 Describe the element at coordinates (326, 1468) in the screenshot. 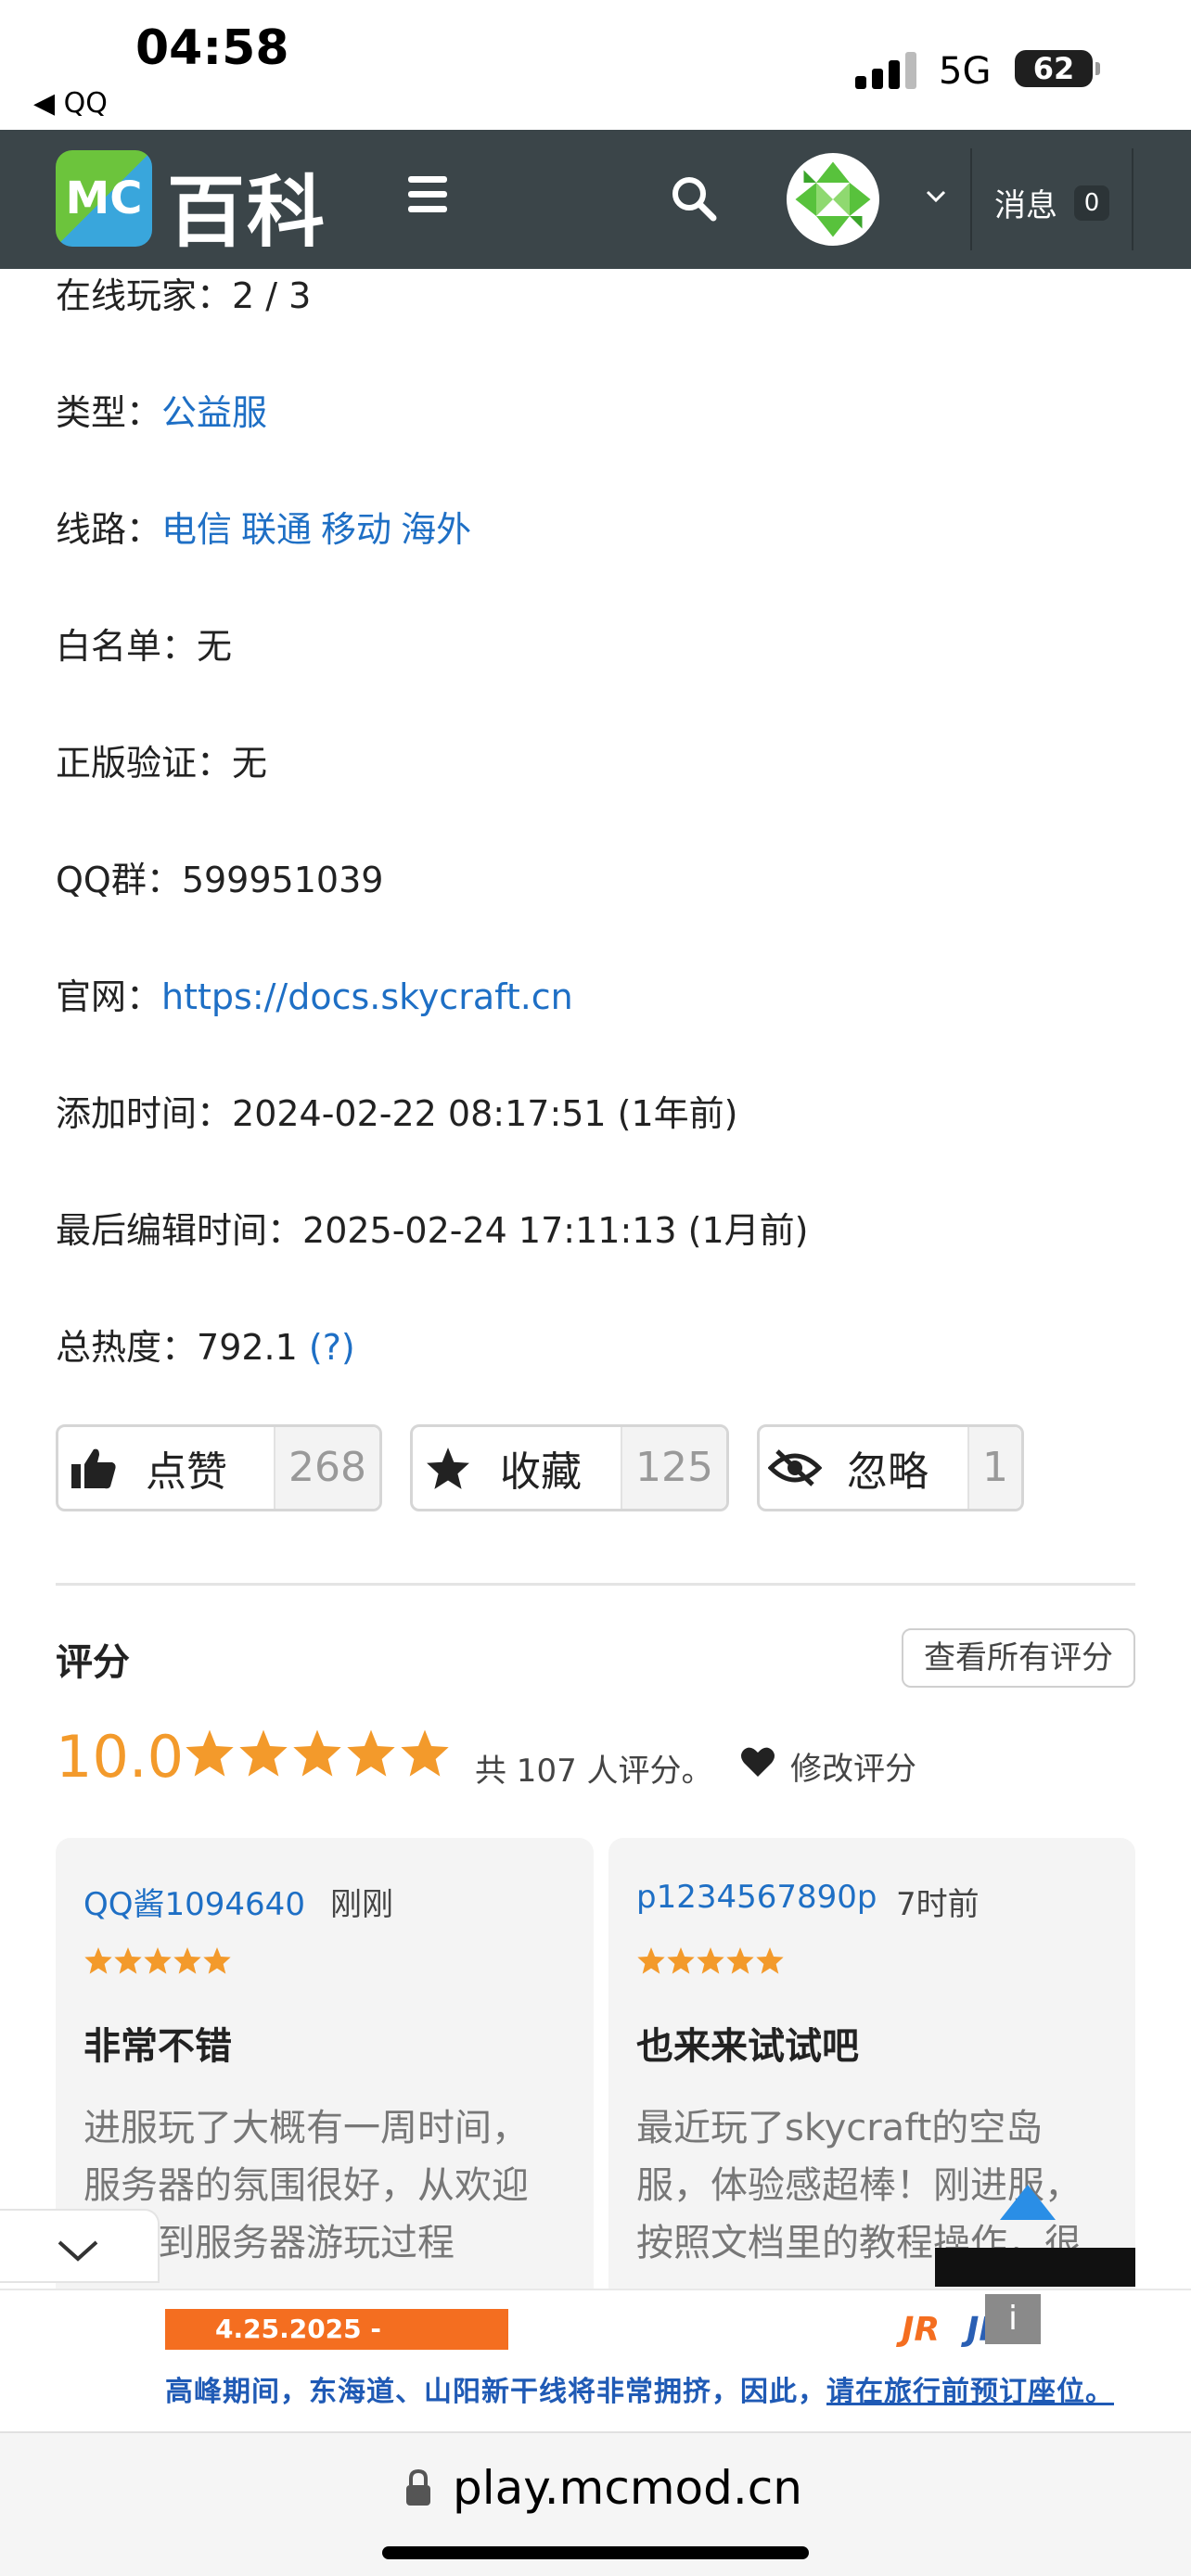

I see `like-count: 268` at that location.